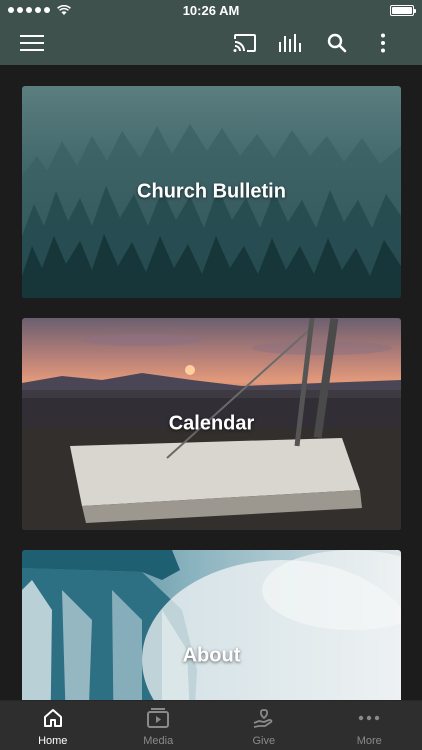  Describe the element at coordinates (52, 718) in the screenshot. I see `home-icon` at that location.